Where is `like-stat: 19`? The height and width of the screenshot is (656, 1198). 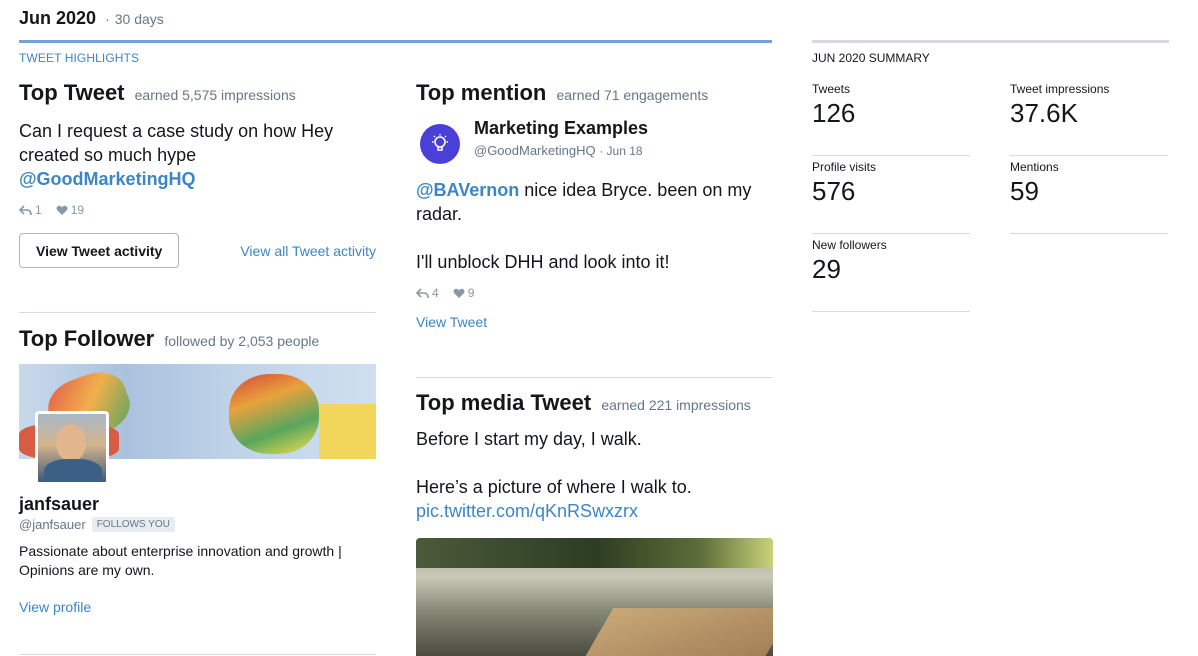 like-stat: 19 is located at coordinates (70, 210).